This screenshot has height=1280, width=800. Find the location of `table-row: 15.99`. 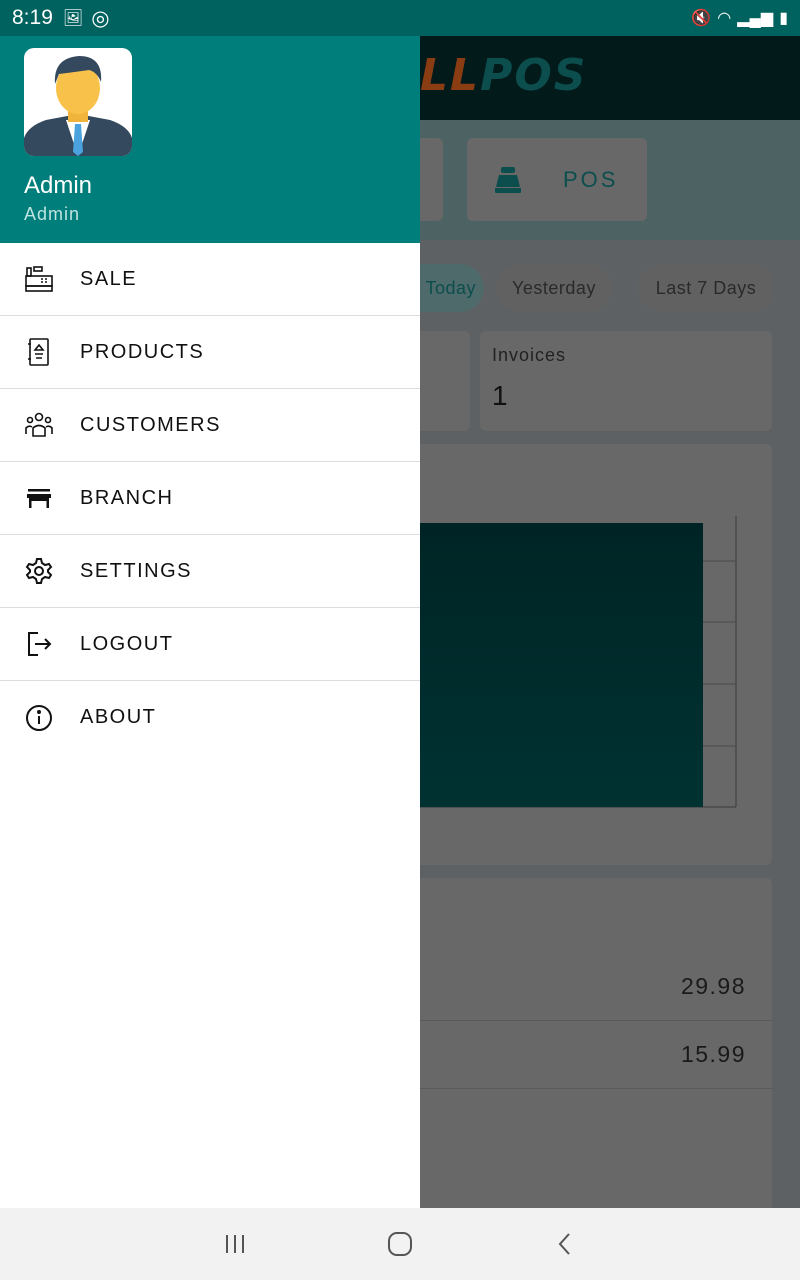

table-row: 15.99 is located at coordinates (586, 1054).